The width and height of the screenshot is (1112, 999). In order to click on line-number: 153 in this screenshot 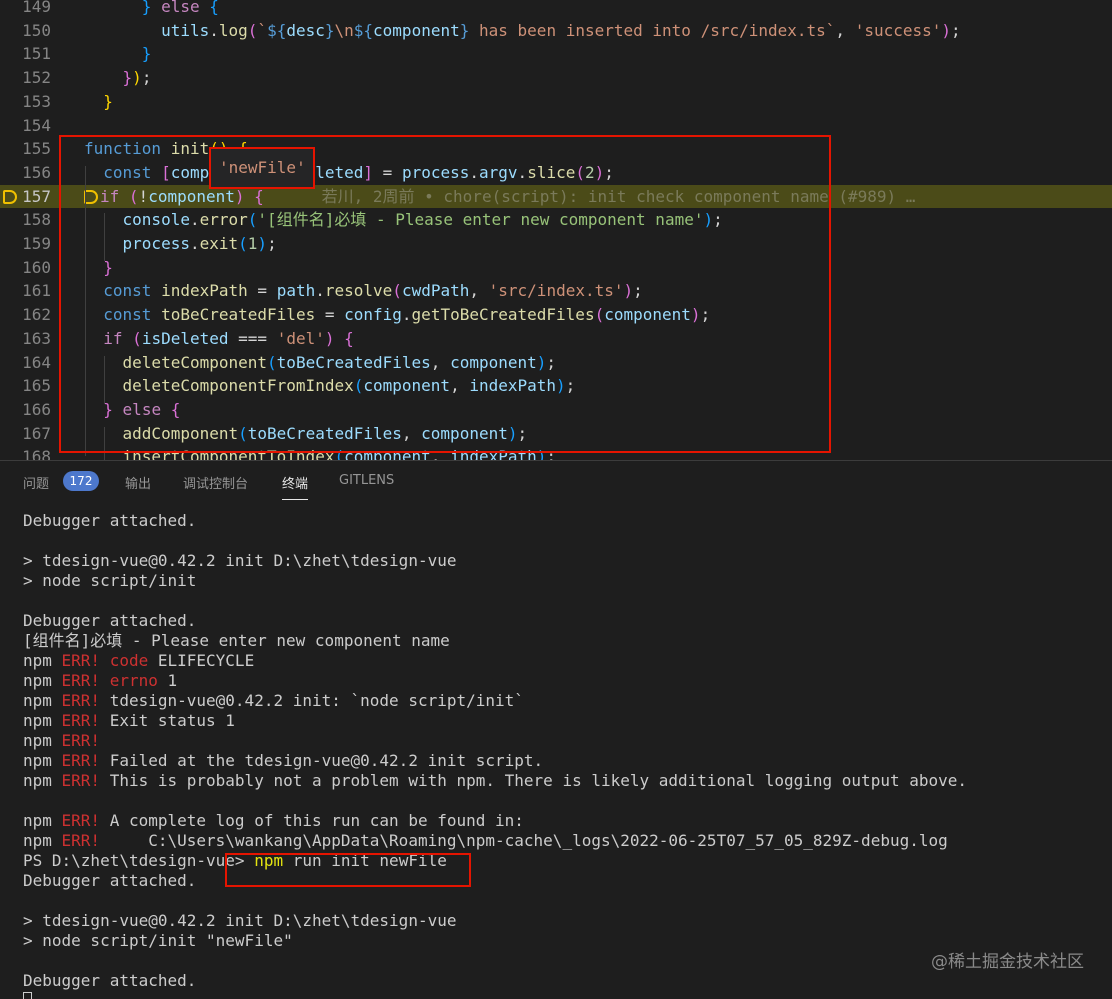, I will do `click(36, 101)`.